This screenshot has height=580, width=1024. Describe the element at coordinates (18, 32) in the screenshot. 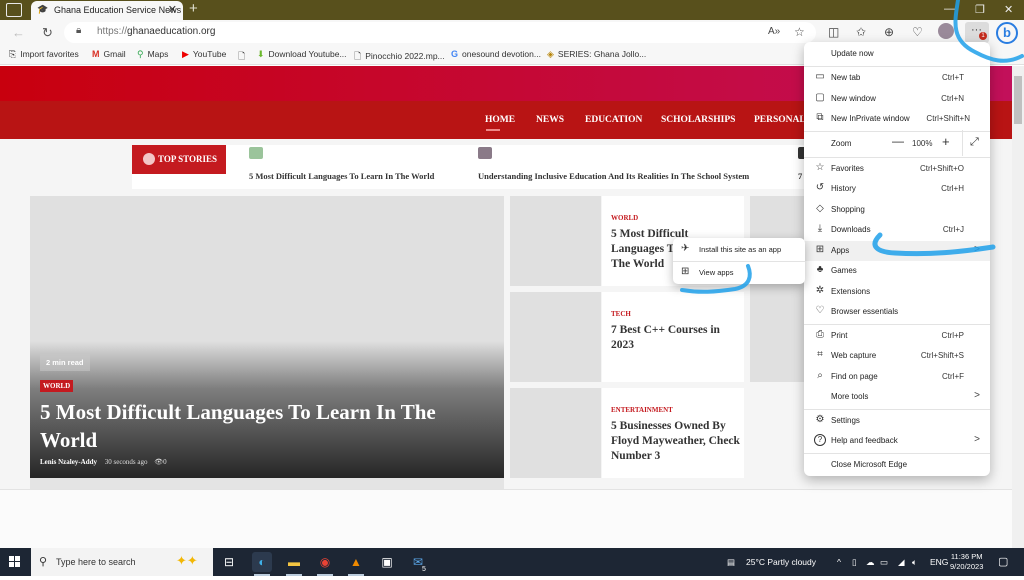

I see `back-arrow-icon: ←` at that location.